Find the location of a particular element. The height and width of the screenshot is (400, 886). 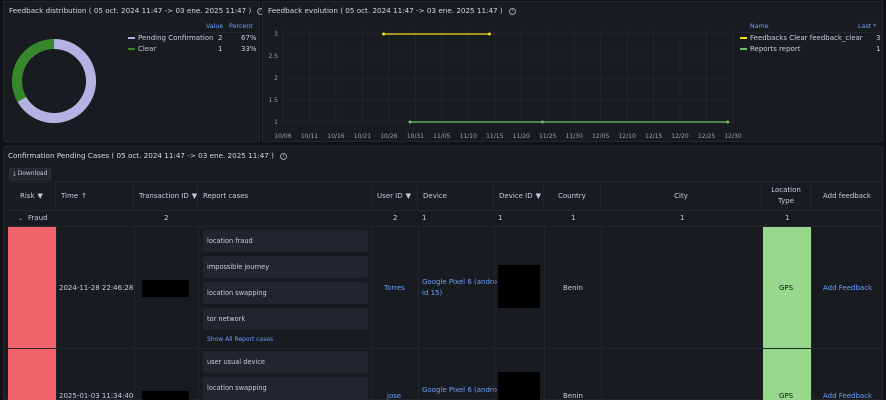

x-tick-label: 10/06 is located at coordinates (282, 136).